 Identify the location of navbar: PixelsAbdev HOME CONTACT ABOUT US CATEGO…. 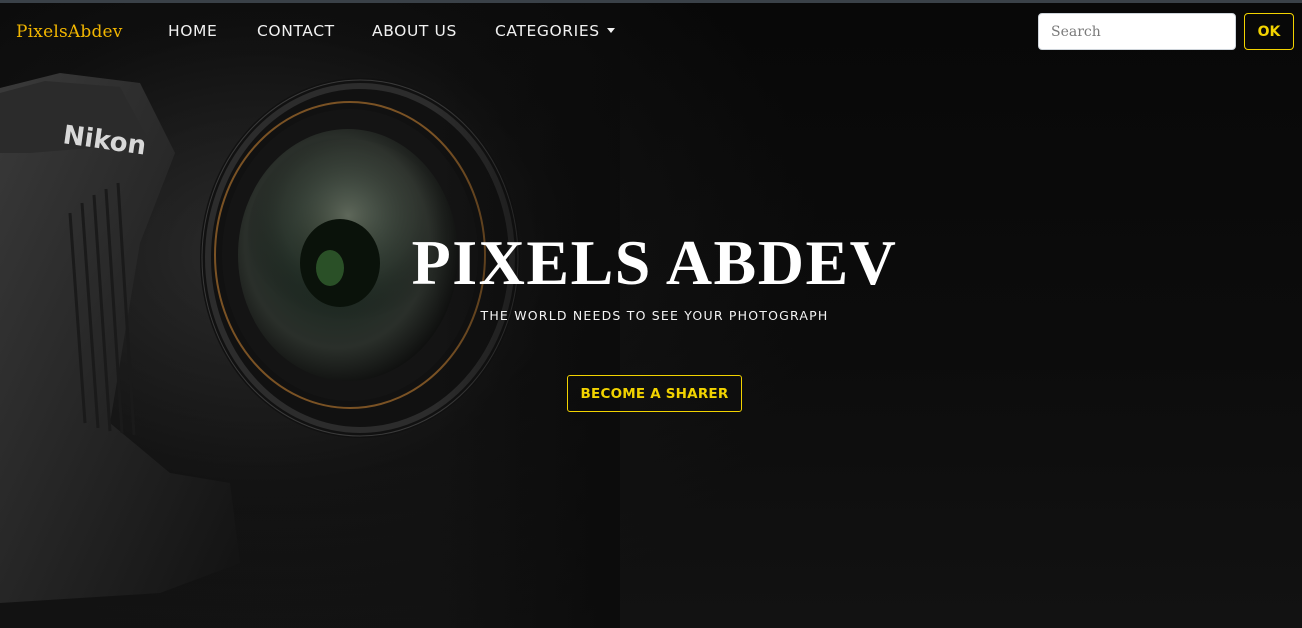
(651, 31).